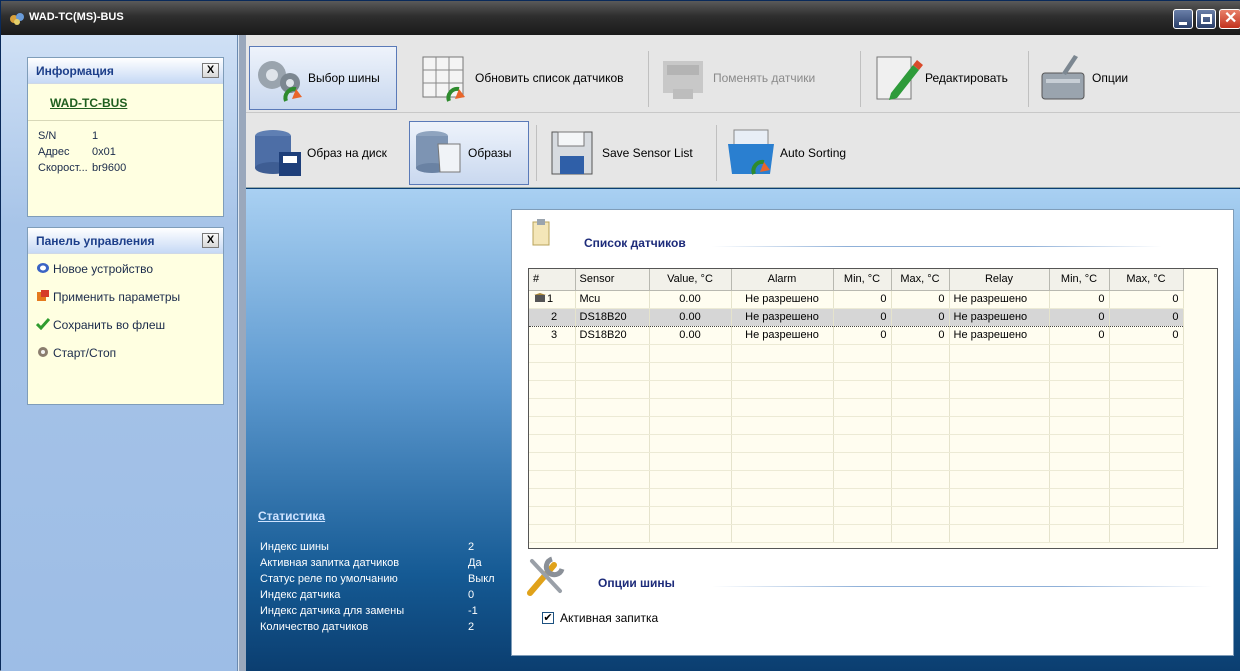 This screenshot has height=671, width=1240. I want to click on select-bus-button: Выбор шины, so click(323, 78).